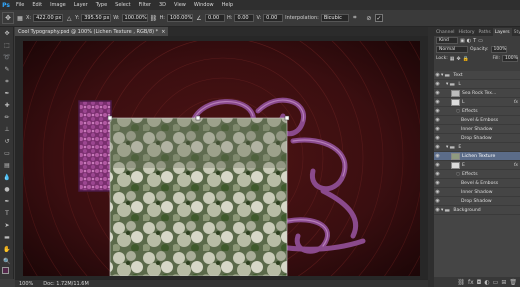  I want to click on lock-position-icon: ✥, so click(459, 59).